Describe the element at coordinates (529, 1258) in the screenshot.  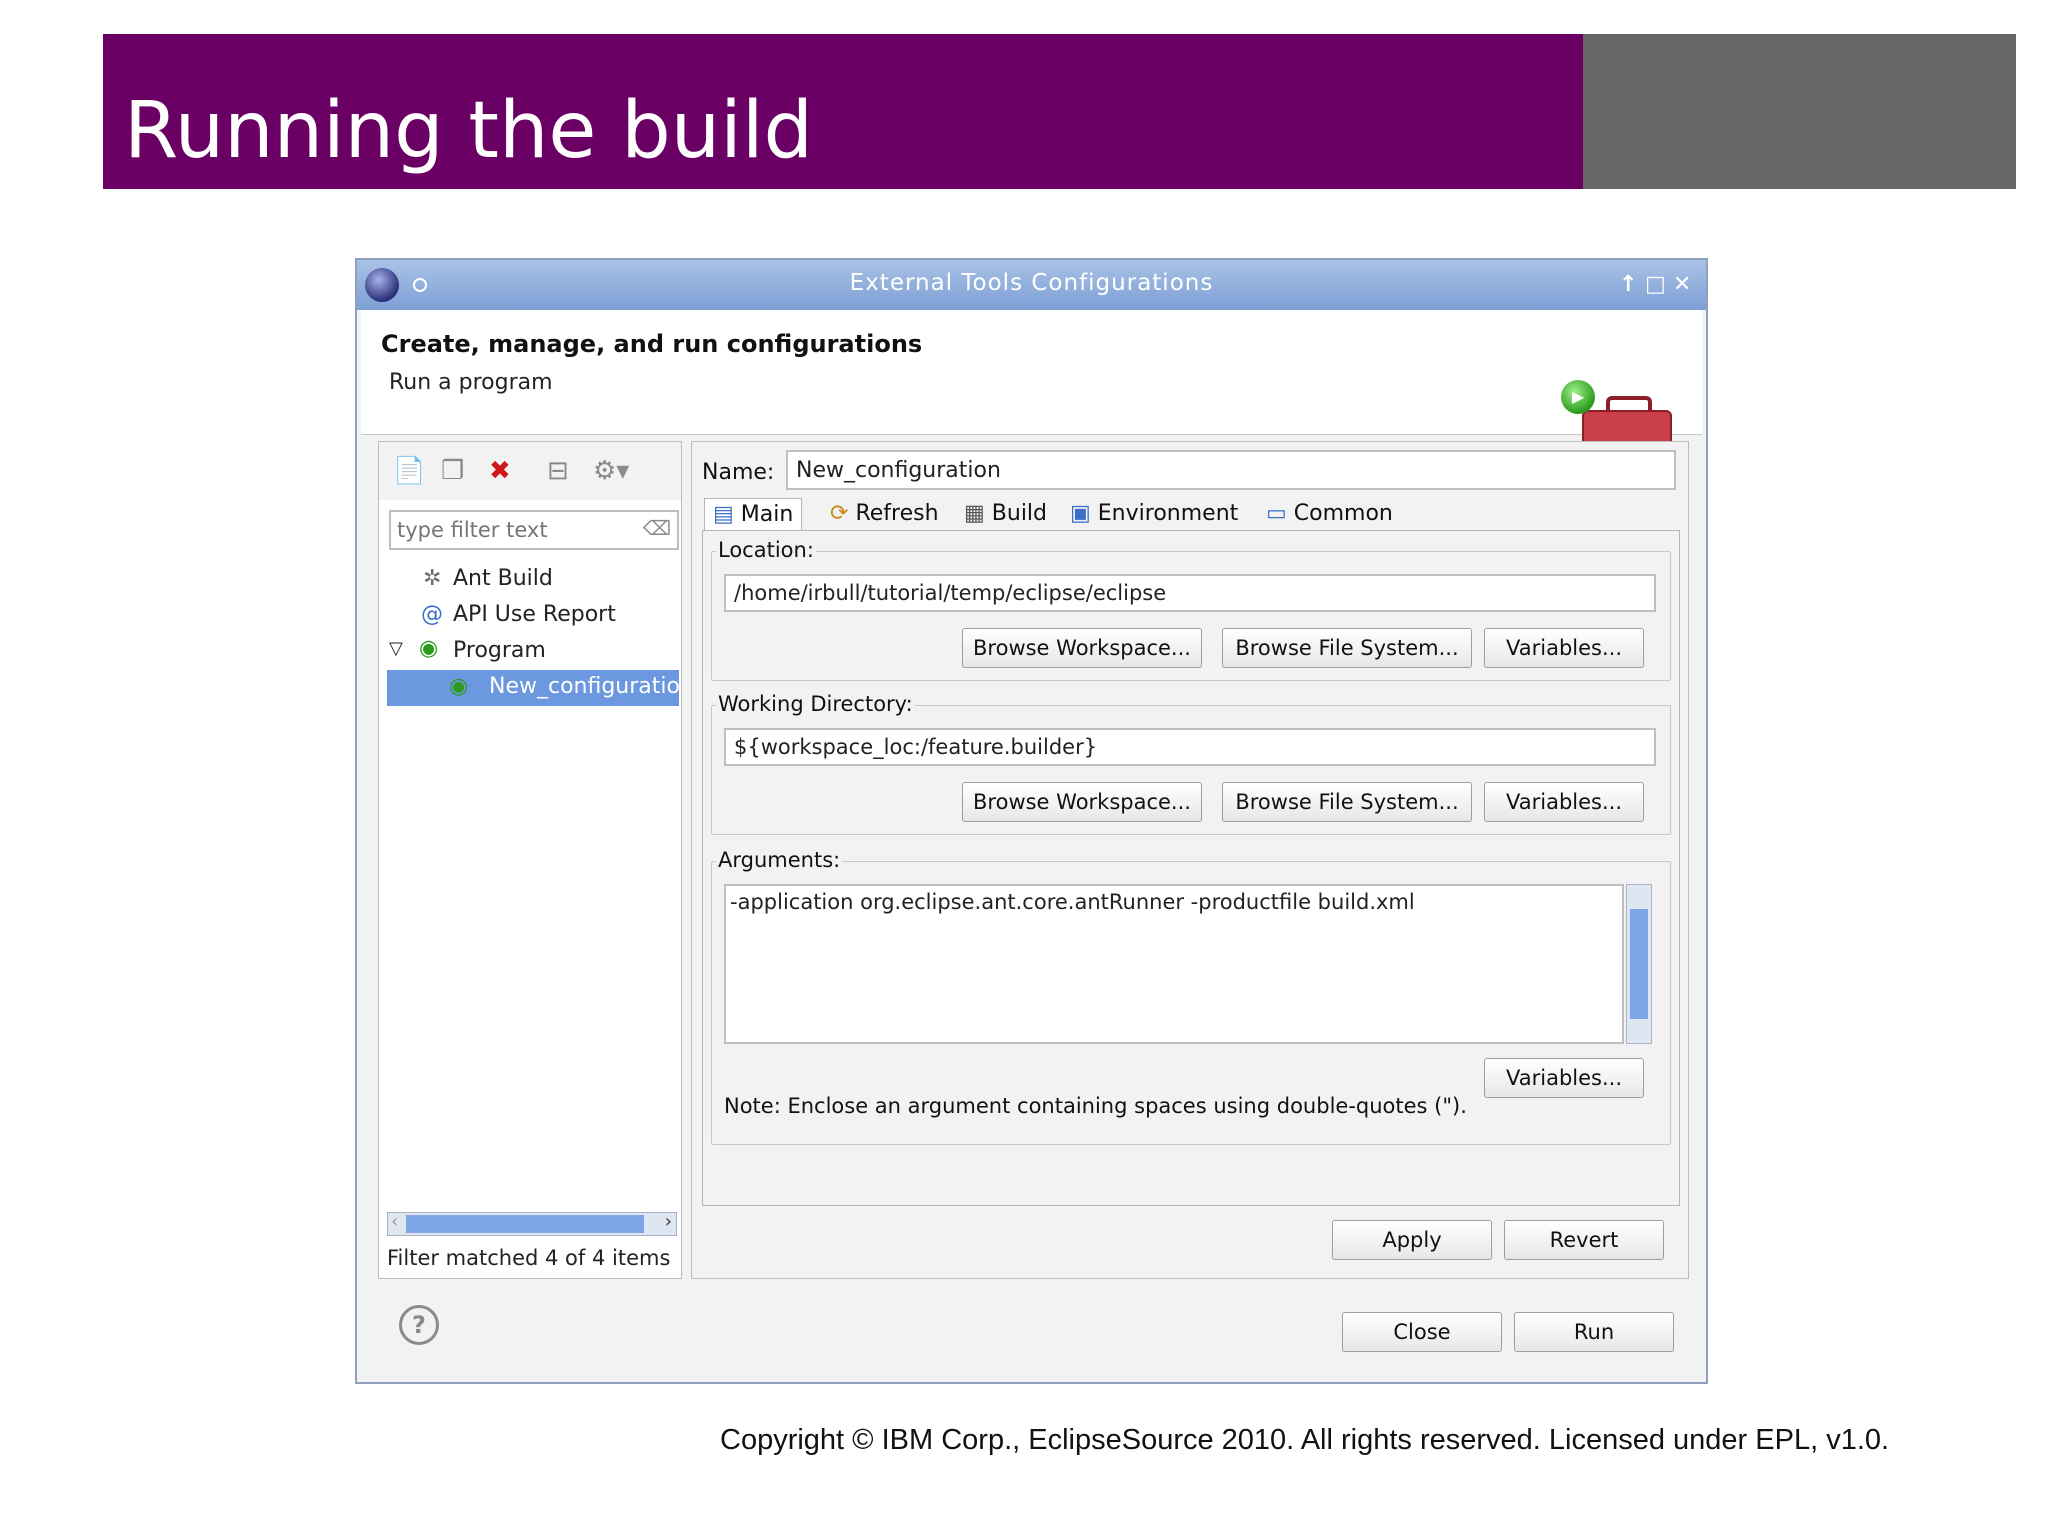
I see `filter-status-text: Filter matched 4 of 4 items` at that location.